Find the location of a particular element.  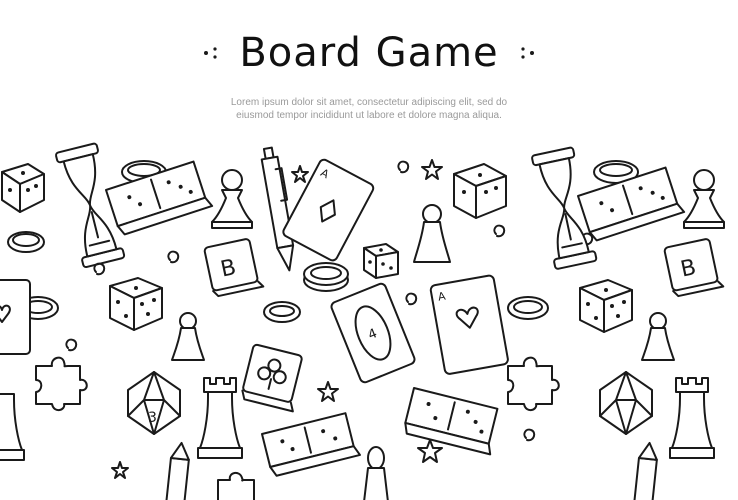

clover-card-icon is located at coordinates (272, 378).